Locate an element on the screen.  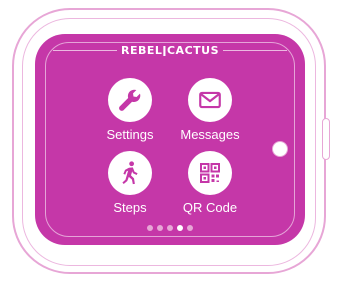
brand-rule-left is located at coordinates (84, 50).